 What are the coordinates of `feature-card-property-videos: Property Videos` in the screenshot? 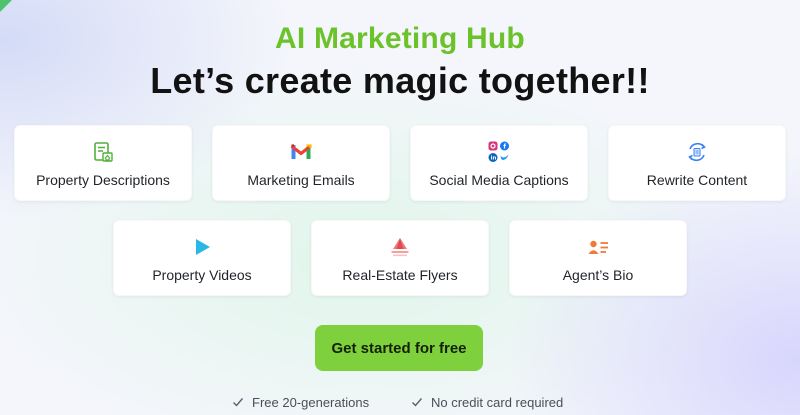 It's located at (202, 258).